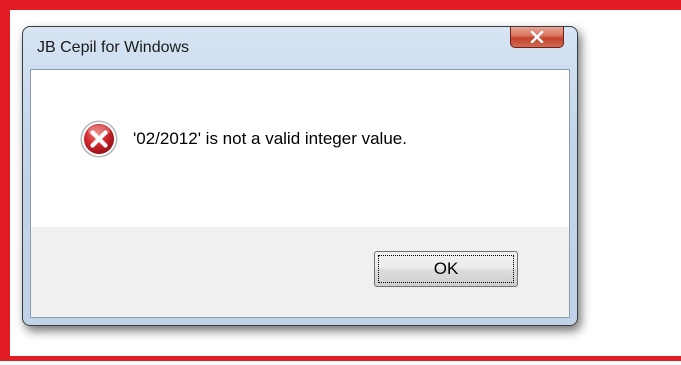  Describe the element at coordinates (99, 139) in the screenshot. I see `error-icon` at that location.